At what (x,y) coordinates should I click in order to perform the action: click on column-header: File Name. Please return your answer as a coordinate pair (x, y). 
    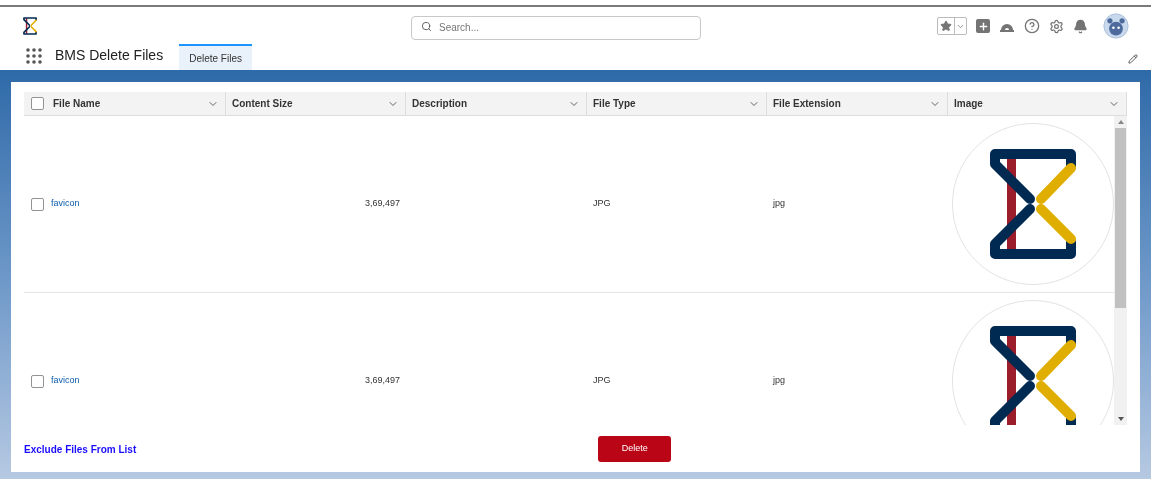
    Looking at the image, I should click on (136, 103).